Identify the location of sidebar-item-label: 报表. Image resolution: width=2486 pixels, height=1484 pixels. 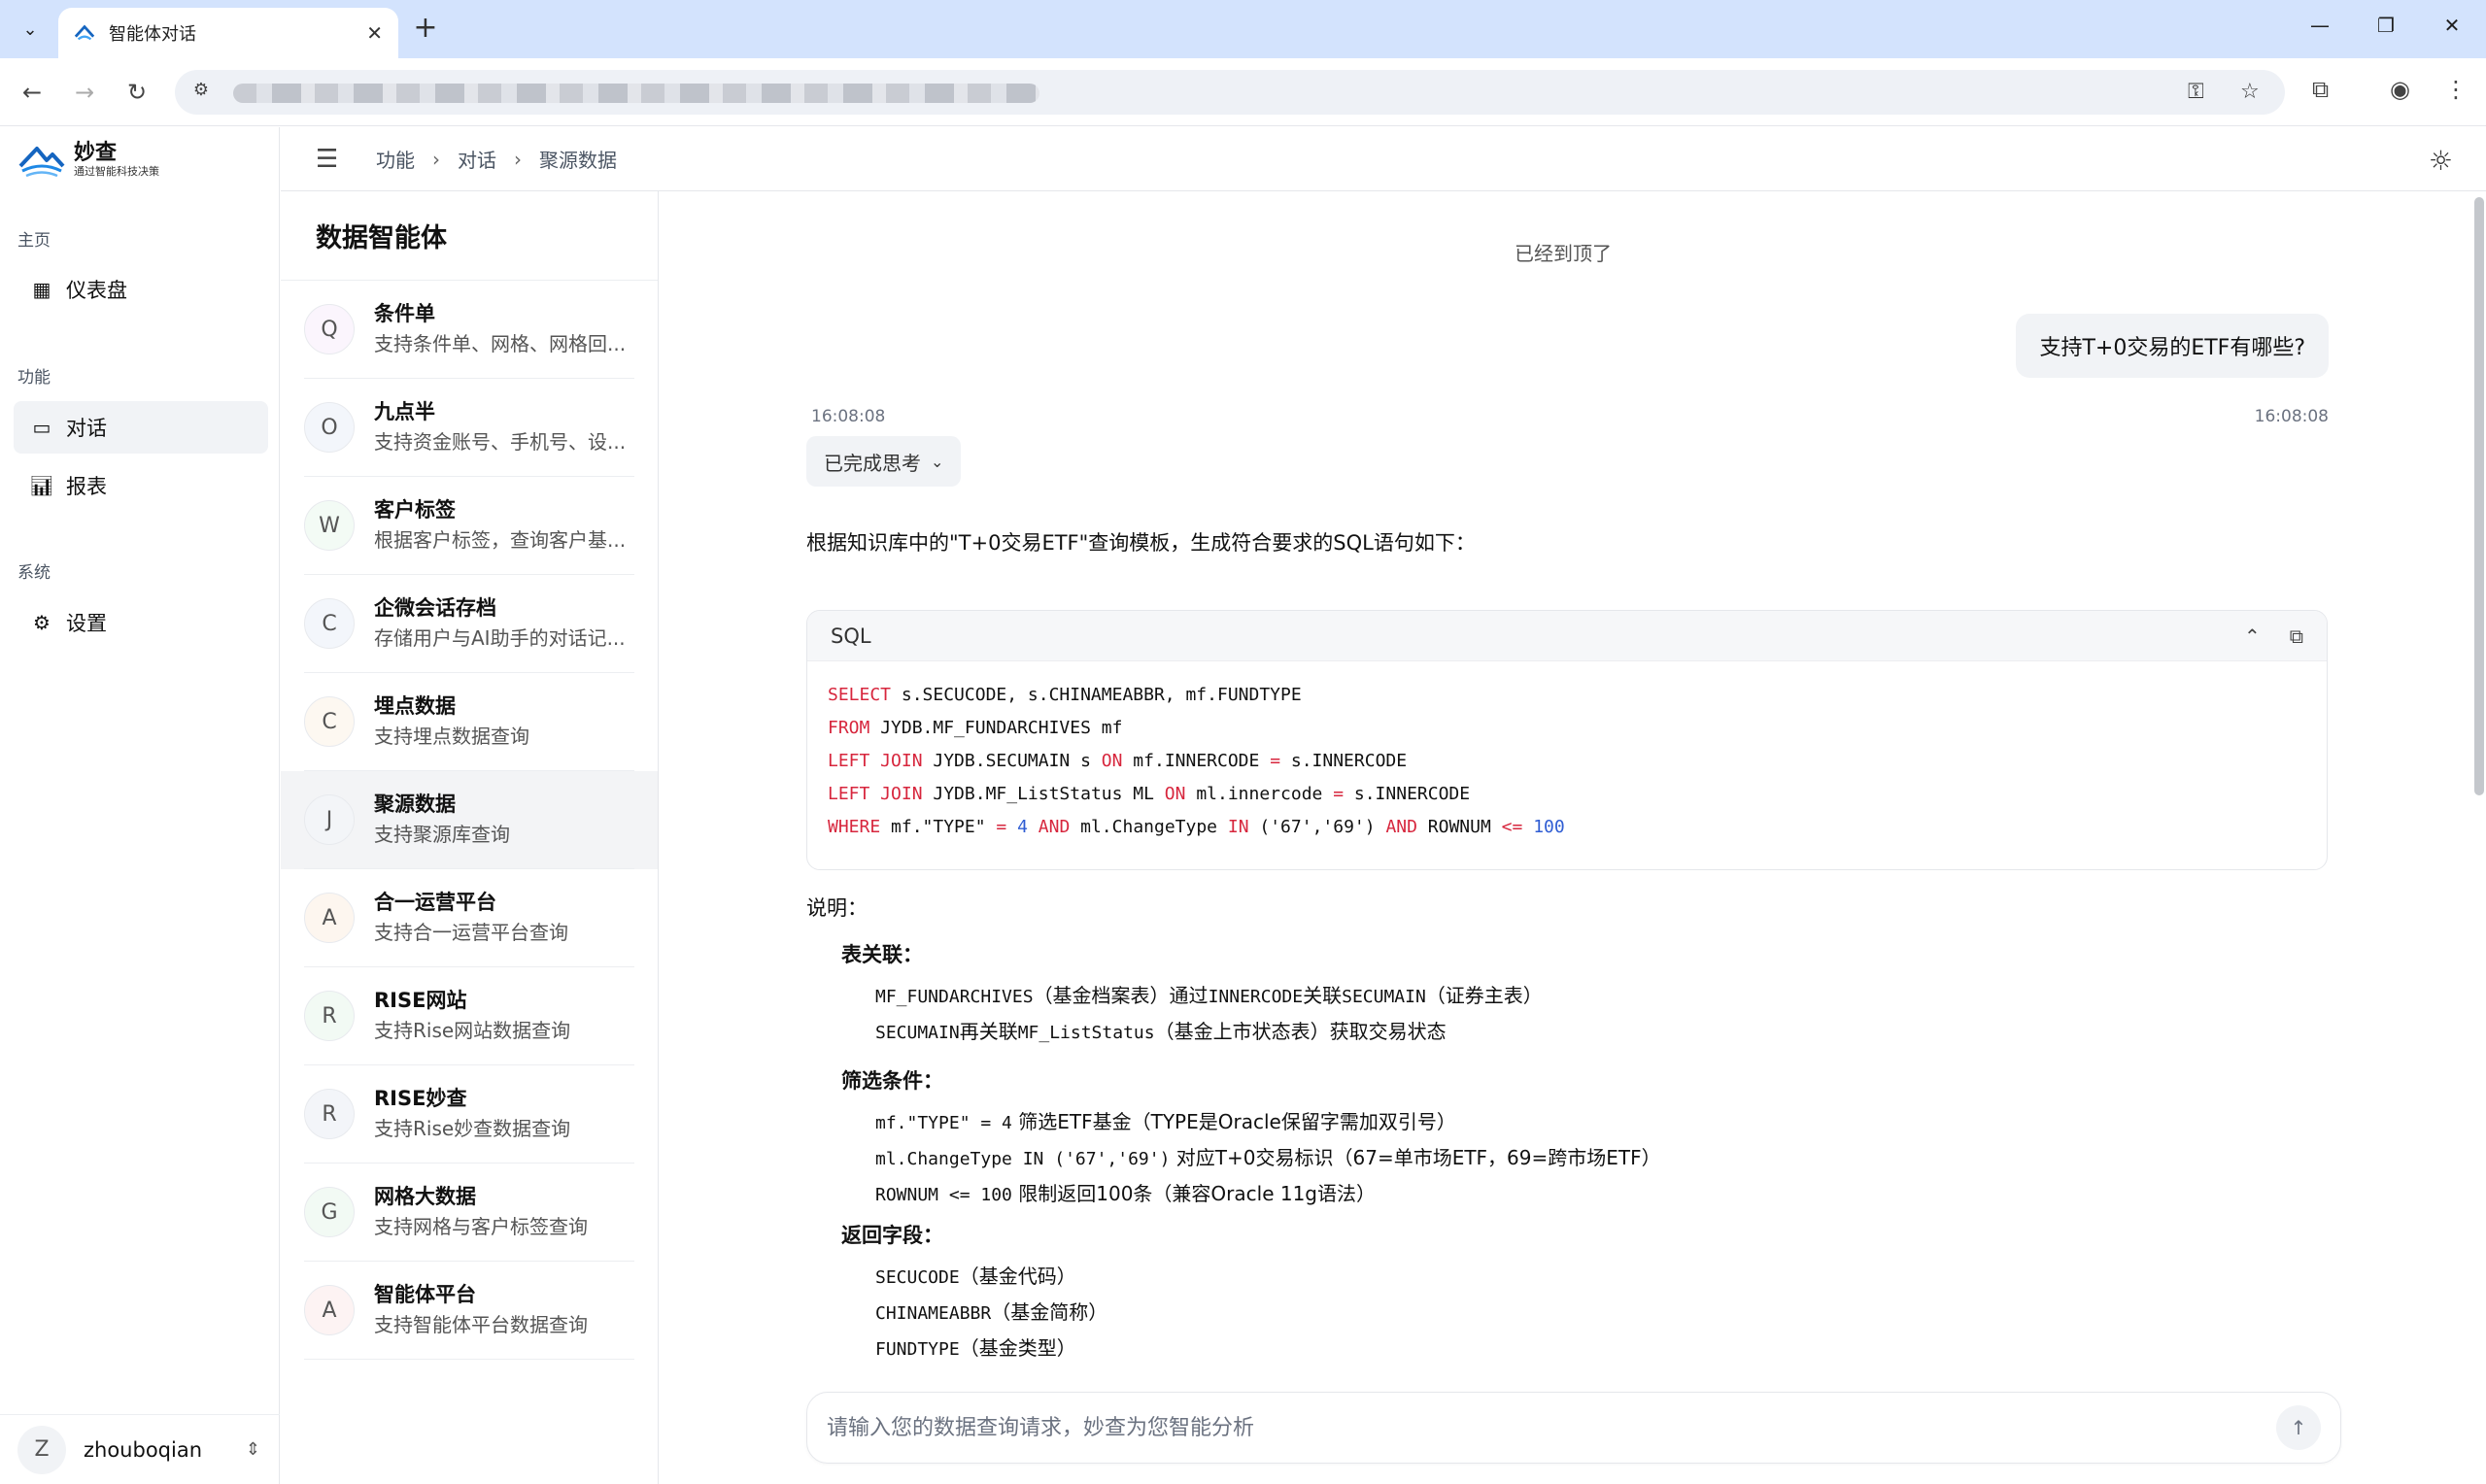
(86, 486).